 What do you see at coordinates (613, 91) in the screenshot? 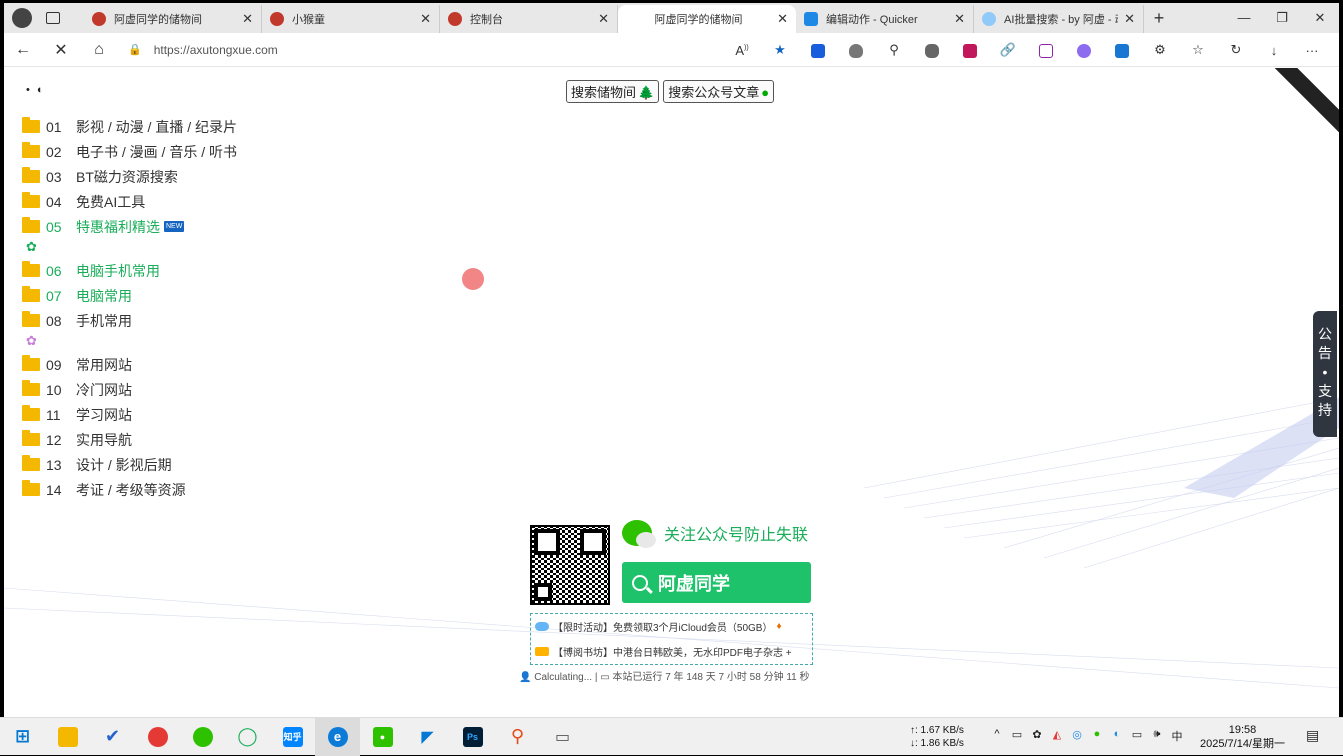
I see `search-storage-button: 搜索储物间 🌲` at bounding box center [613, 91].